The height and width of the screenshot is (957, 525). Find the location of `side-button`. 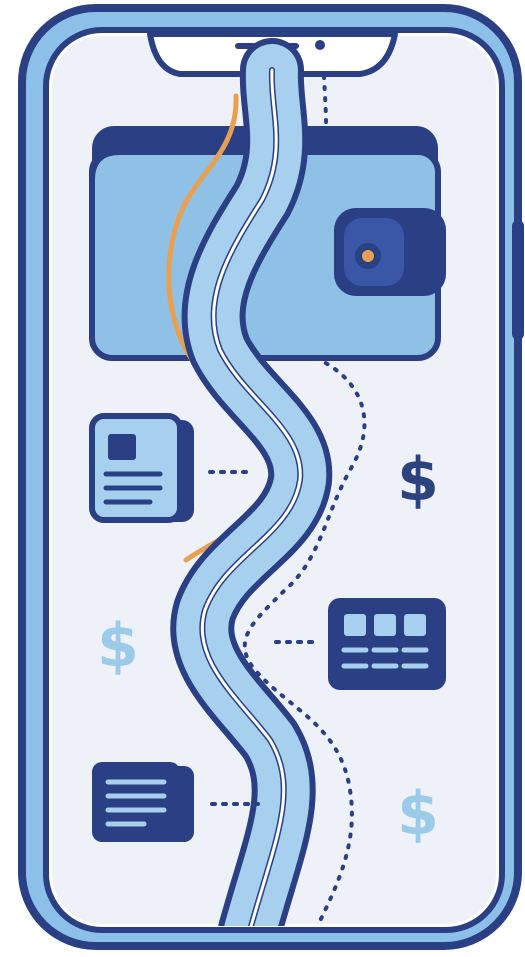

side-button is located at coordinates (518, 280).